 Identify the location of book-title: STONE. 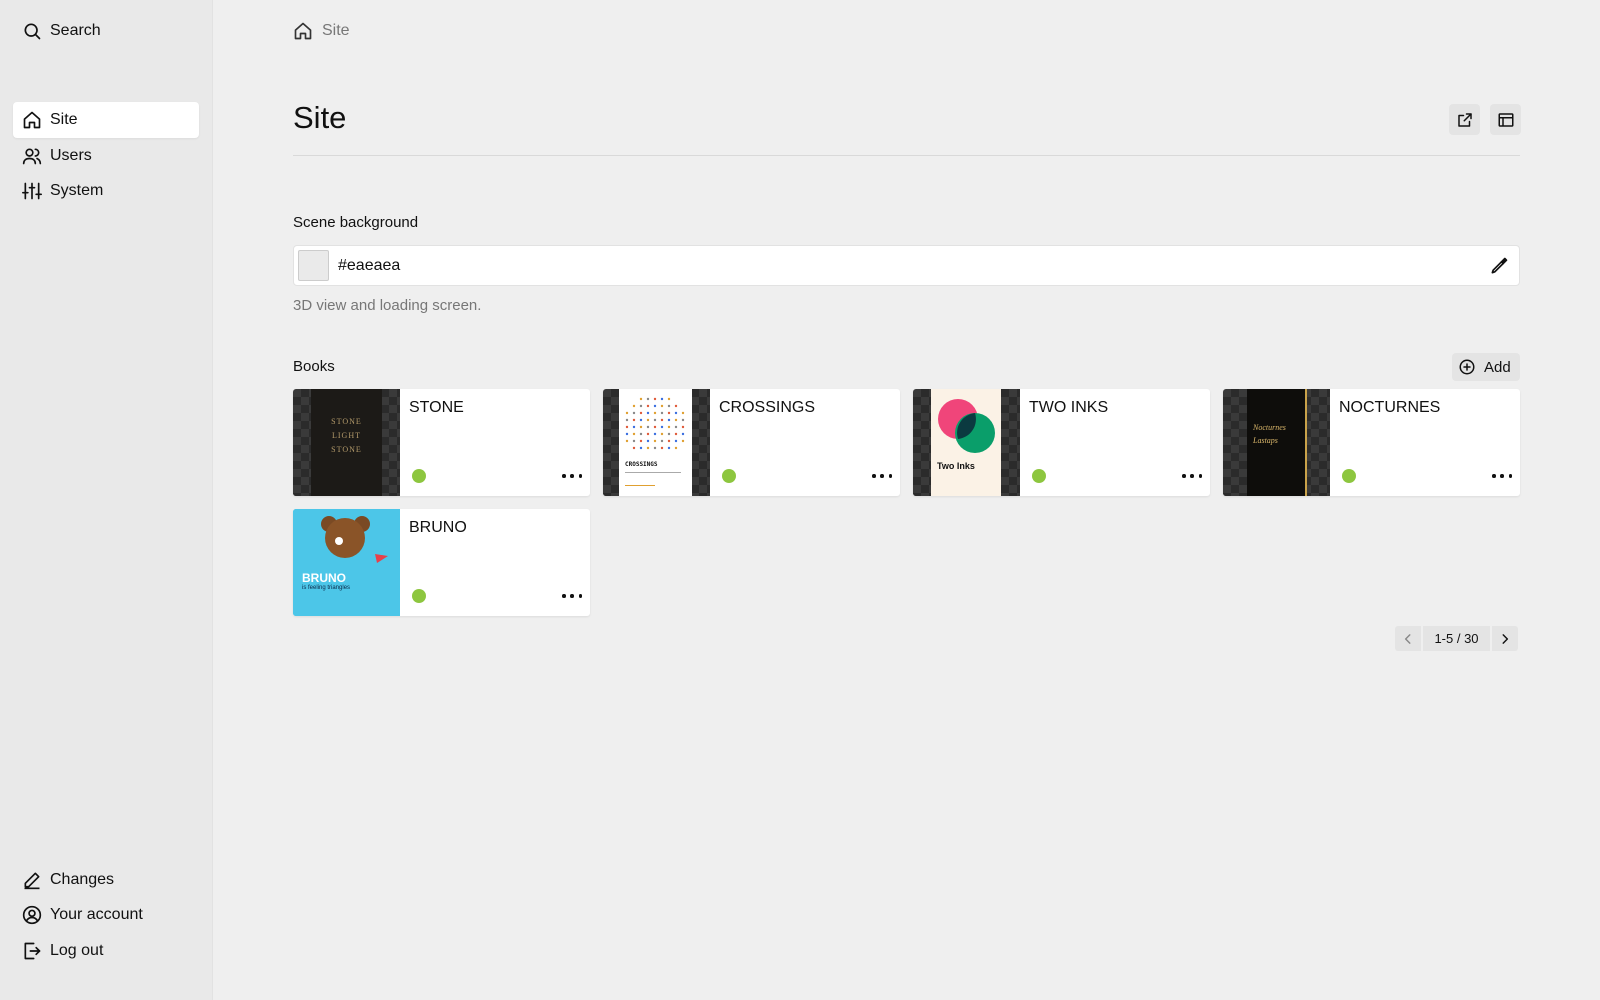
(436, 407).